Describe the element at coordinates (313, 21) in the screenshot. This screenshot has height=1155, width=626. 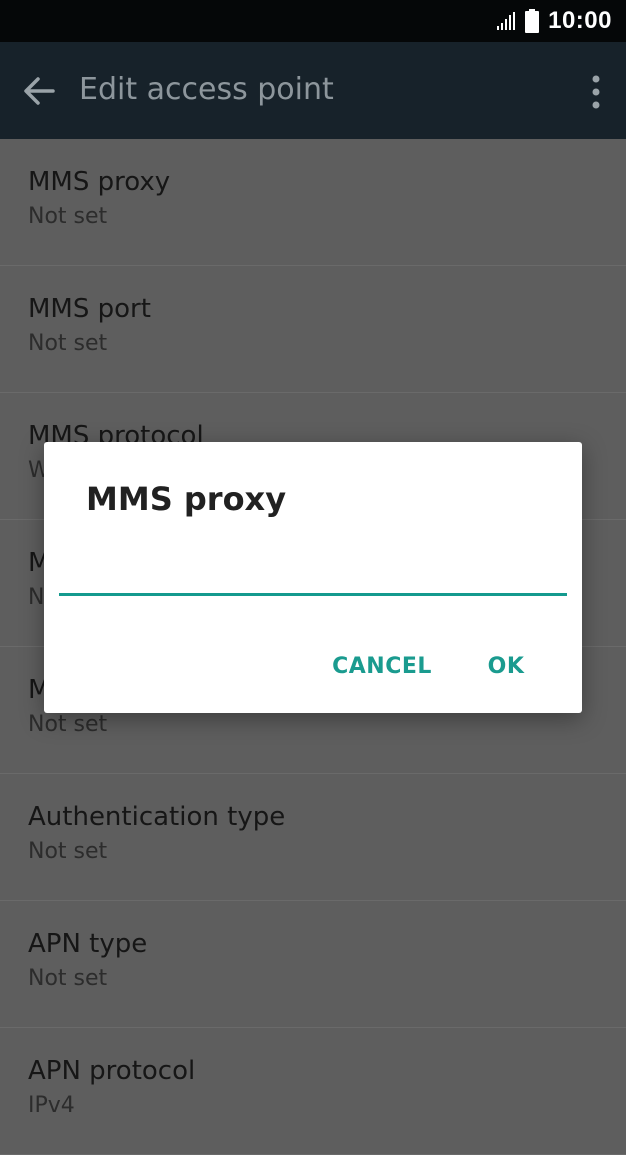
I see `status-bar: 10:00` at that location.